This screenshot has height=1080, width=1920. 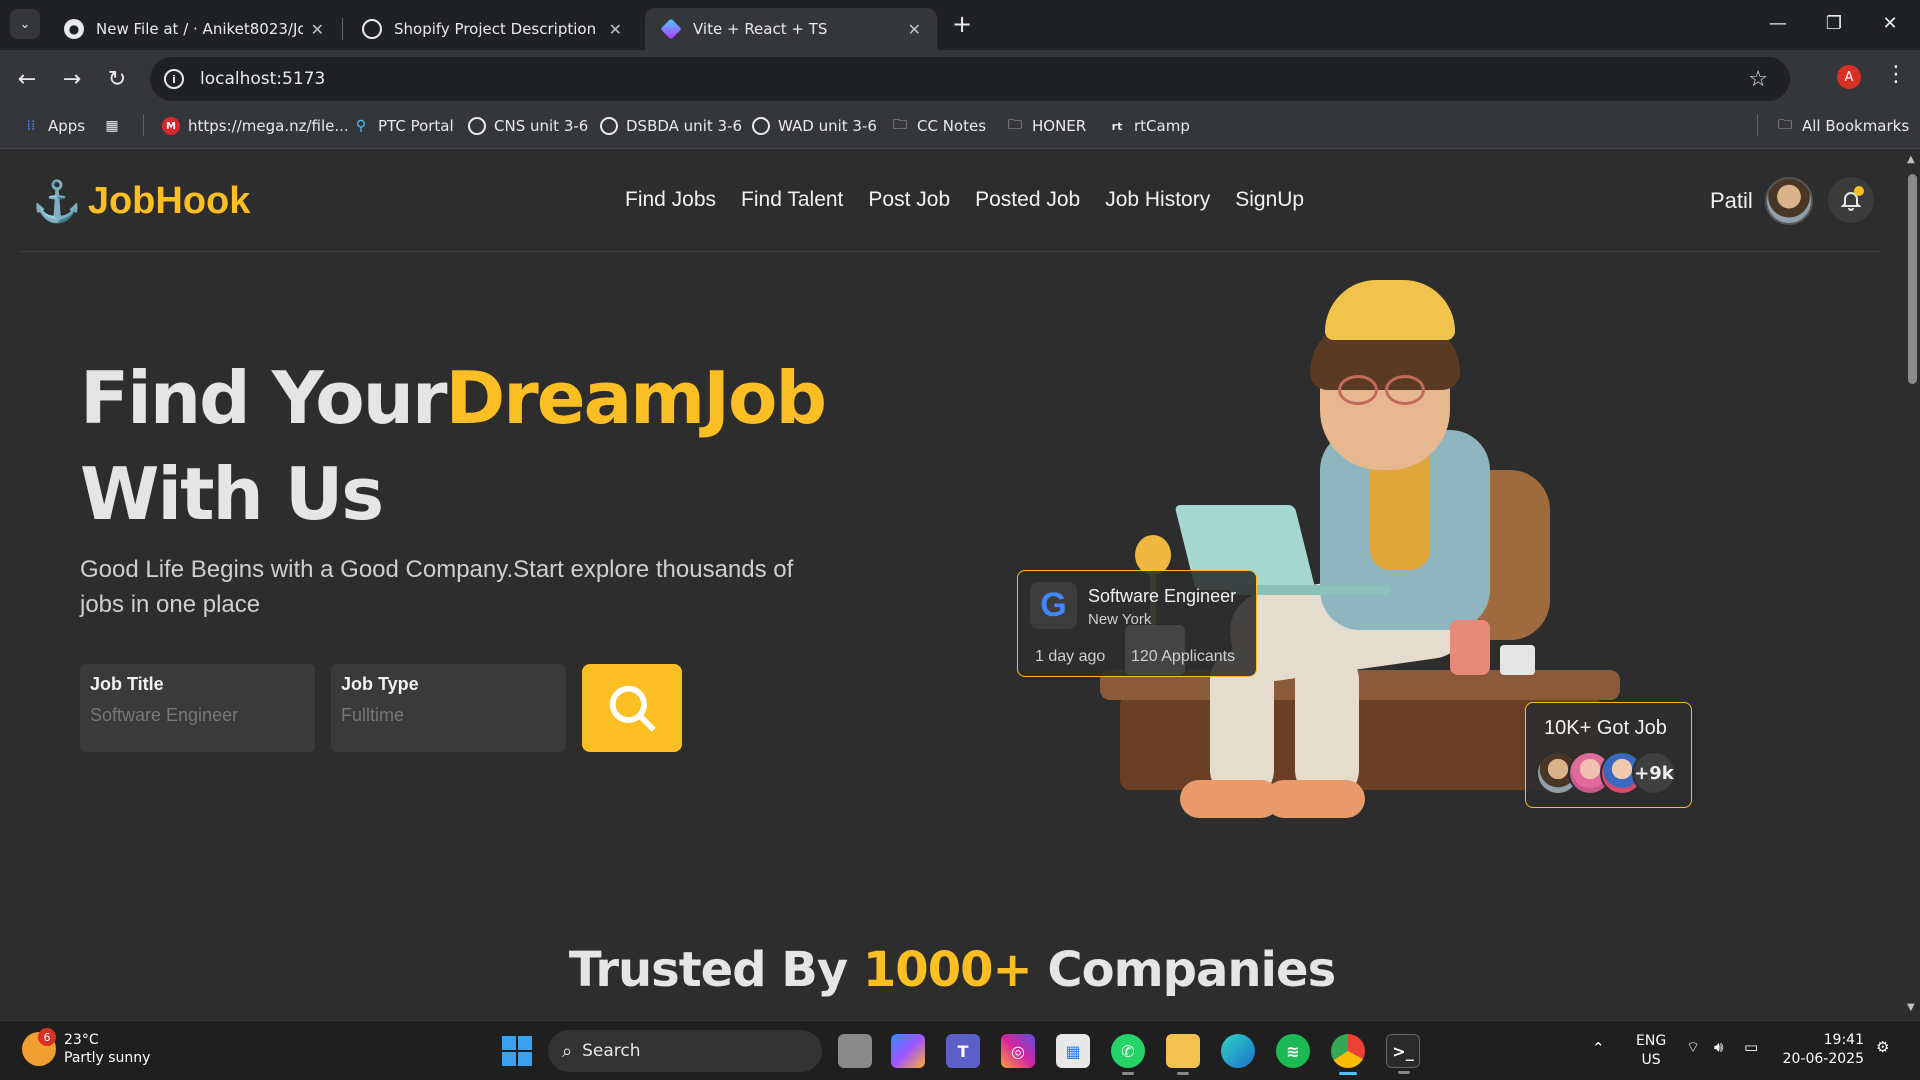 I want to click on trusted-highlight: 1000+, so click(x=947, y=970).